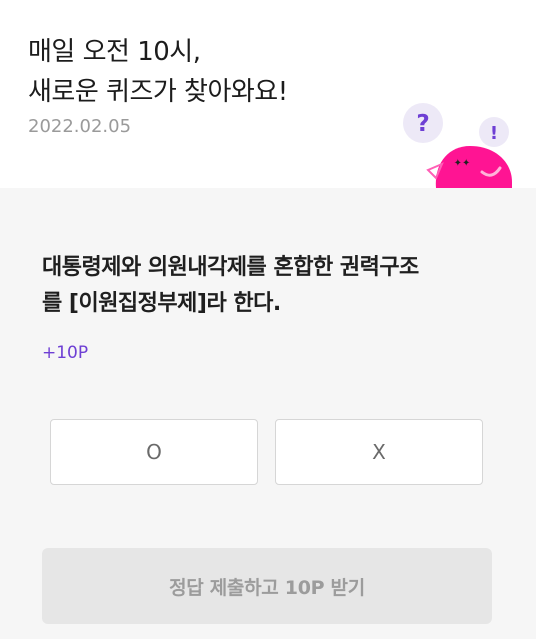 This screenshot has width=536, height=639. I want to click on quiz-question: 대통령제와 의원내각제를 혼합한 권력구조 를 [이원집정부제]라 한다., so click(272, 286).